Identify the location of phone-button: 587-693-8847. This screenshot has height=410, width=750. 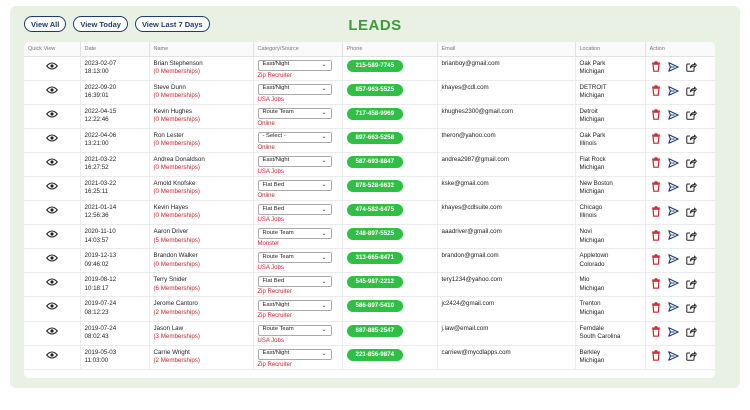
(375, 161).